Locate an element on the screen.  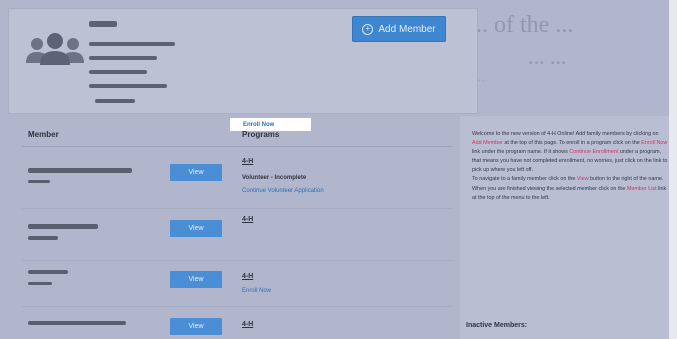
add-member-button: + Add Member is located at coordinates (399, 29).